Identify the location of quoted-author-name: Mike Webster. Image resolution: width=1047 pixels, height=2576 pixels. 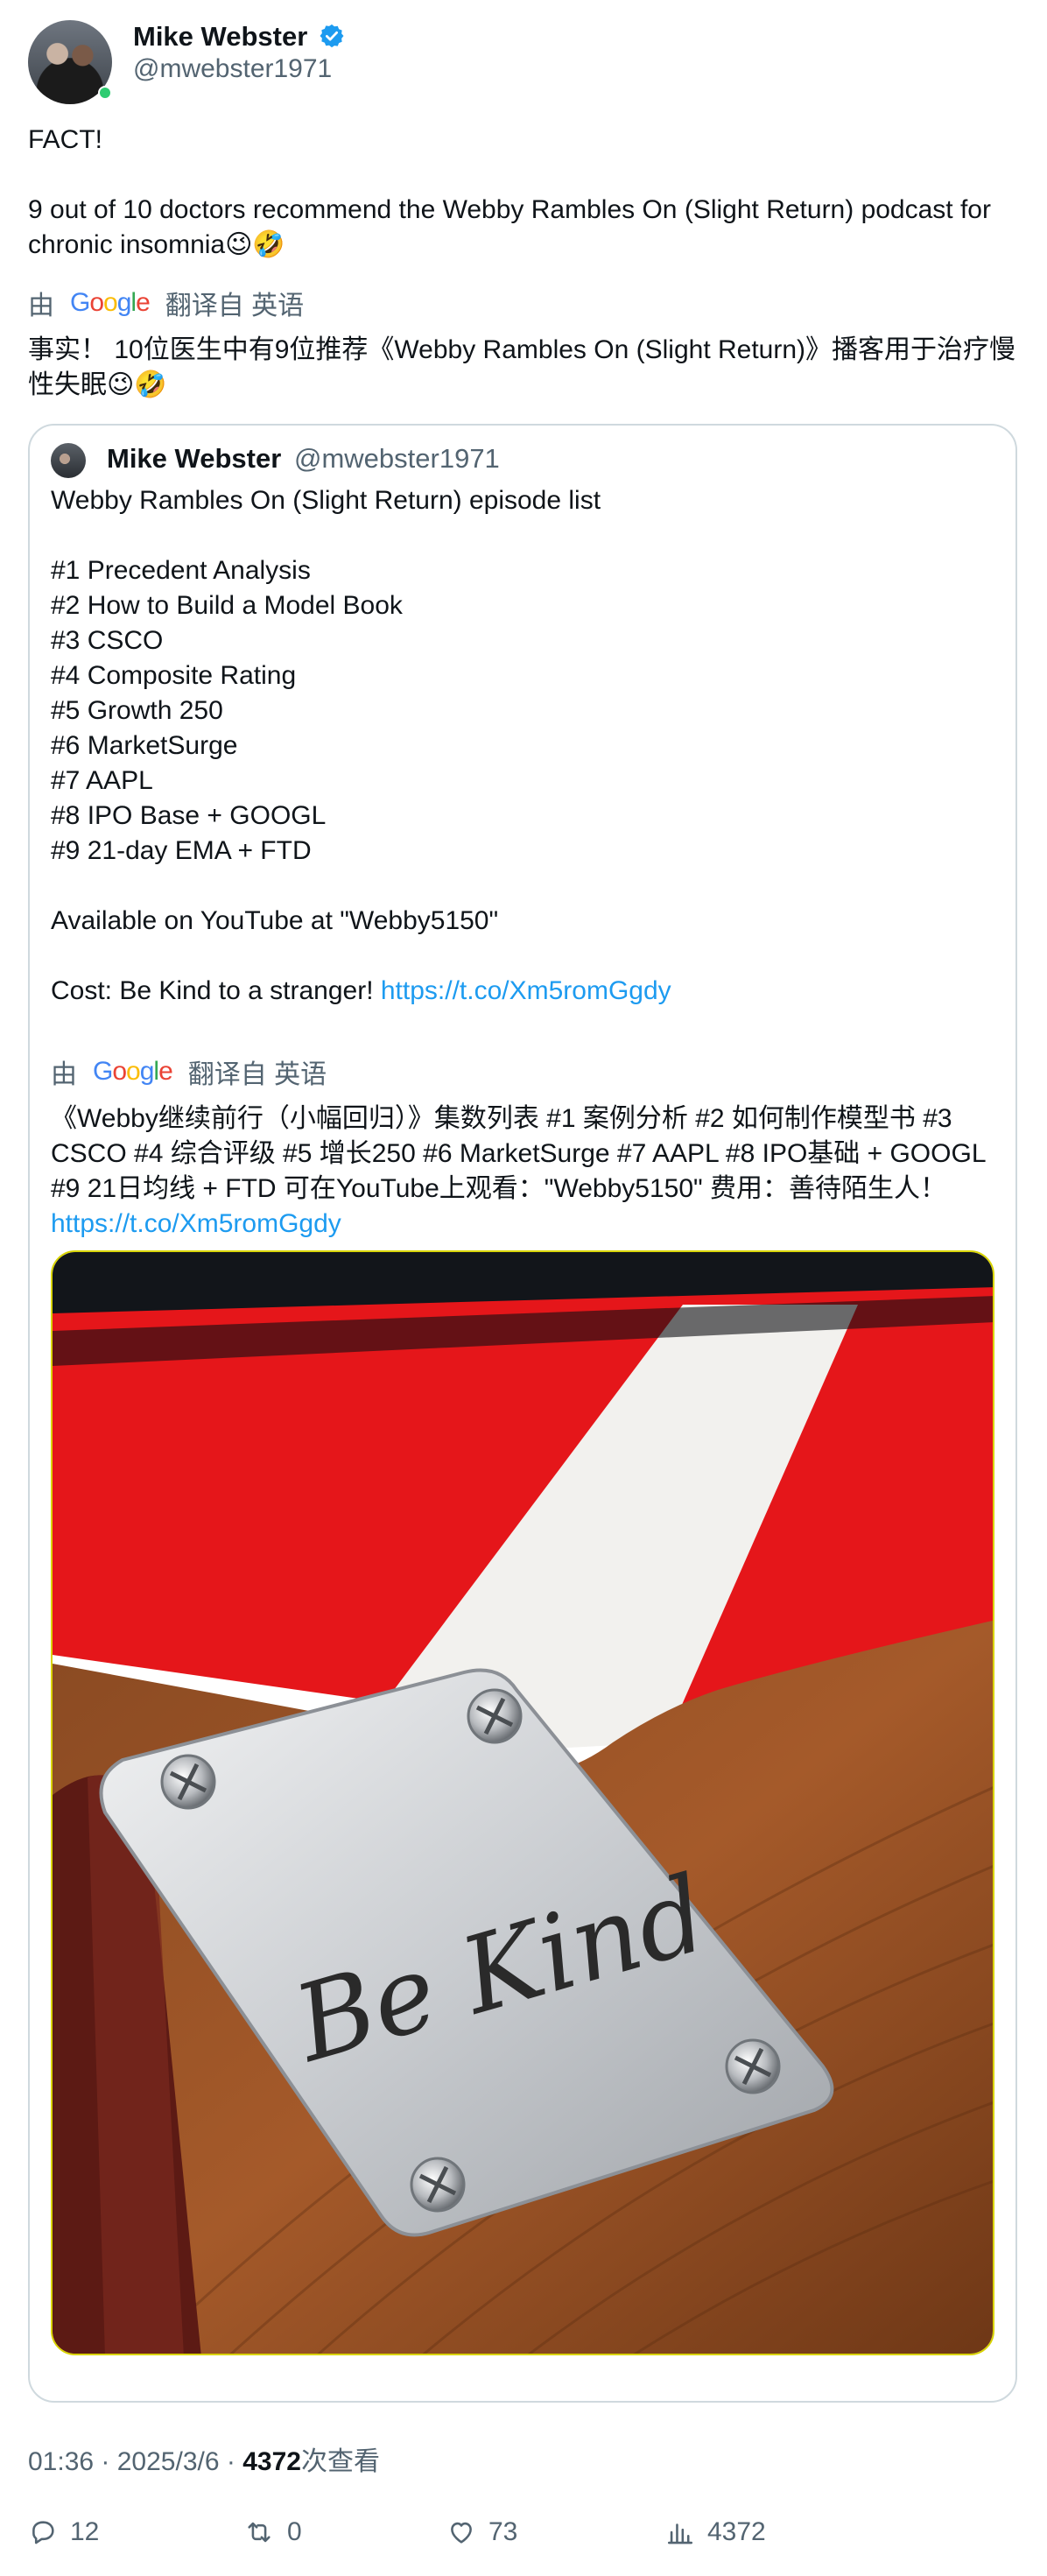
(194, 458).